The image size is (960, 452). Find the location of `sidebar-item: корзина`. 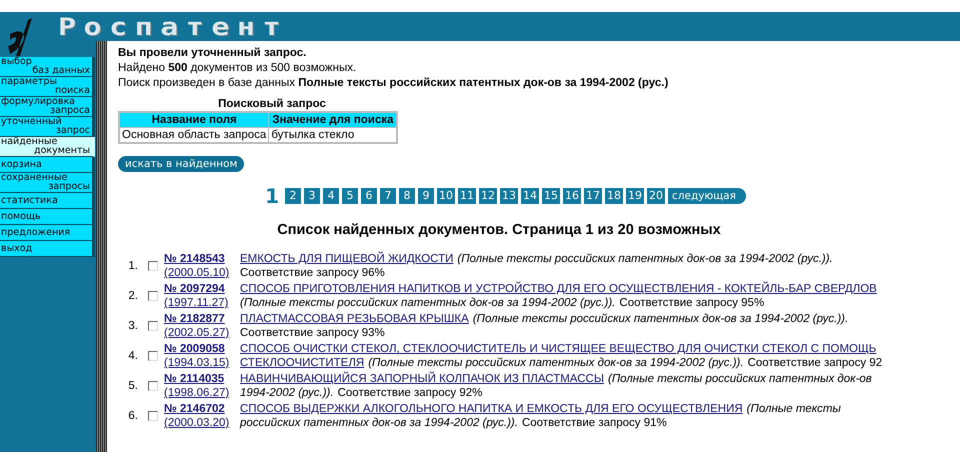

sidebar-item: корзина is located at coordinates (47, 165).